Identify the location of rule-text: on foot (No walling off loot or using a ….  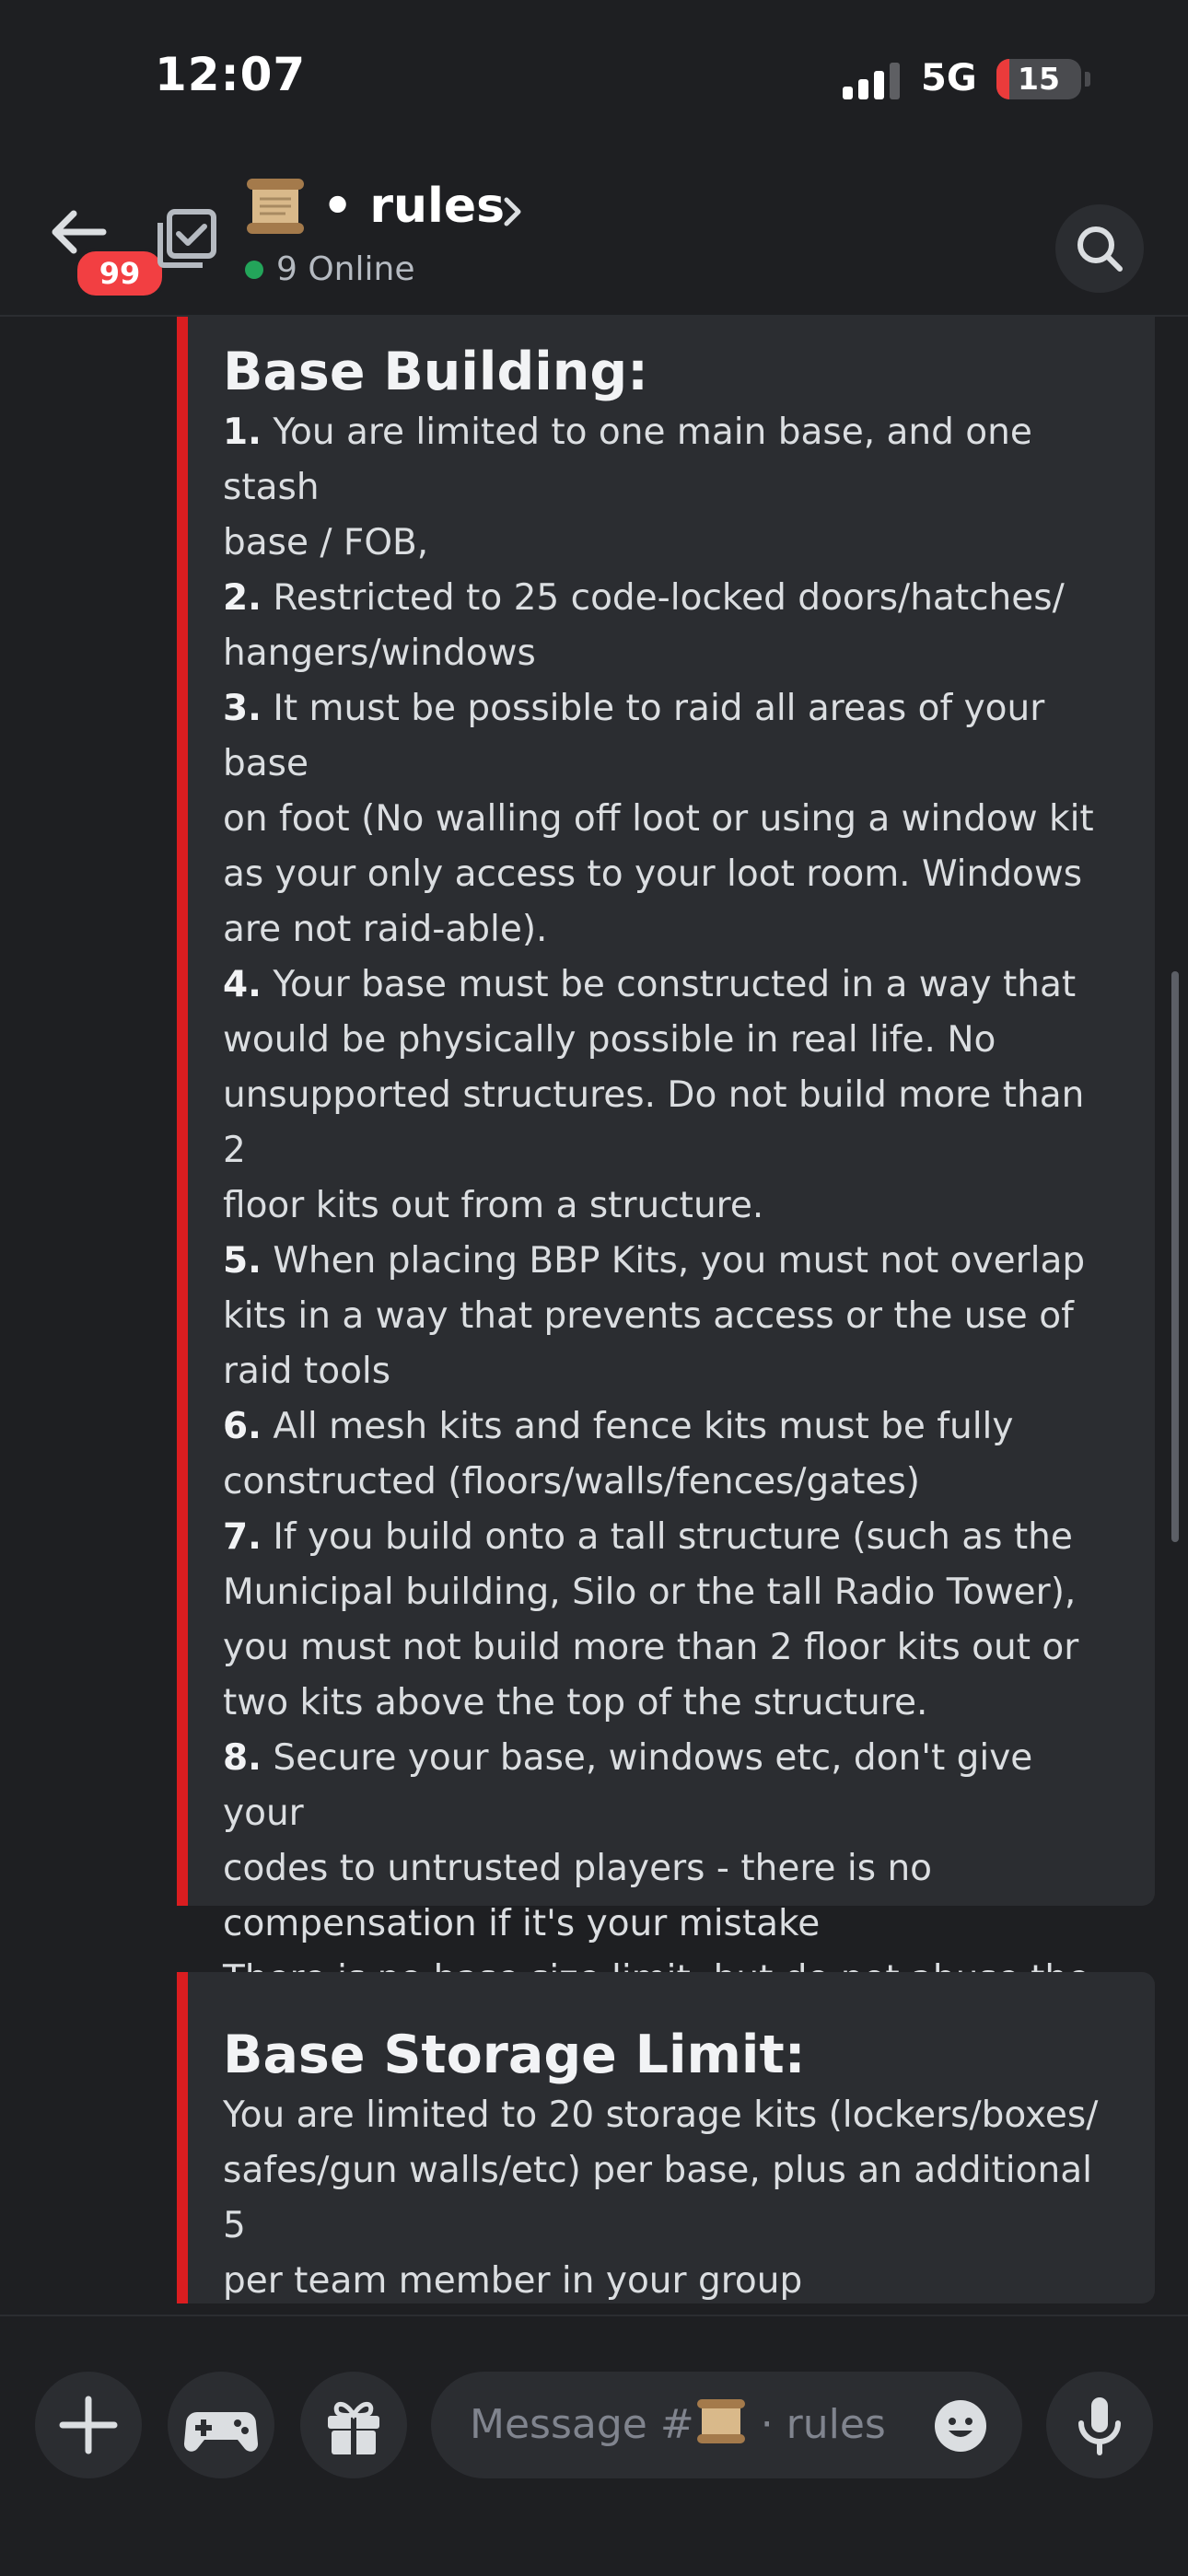
(658, 819).